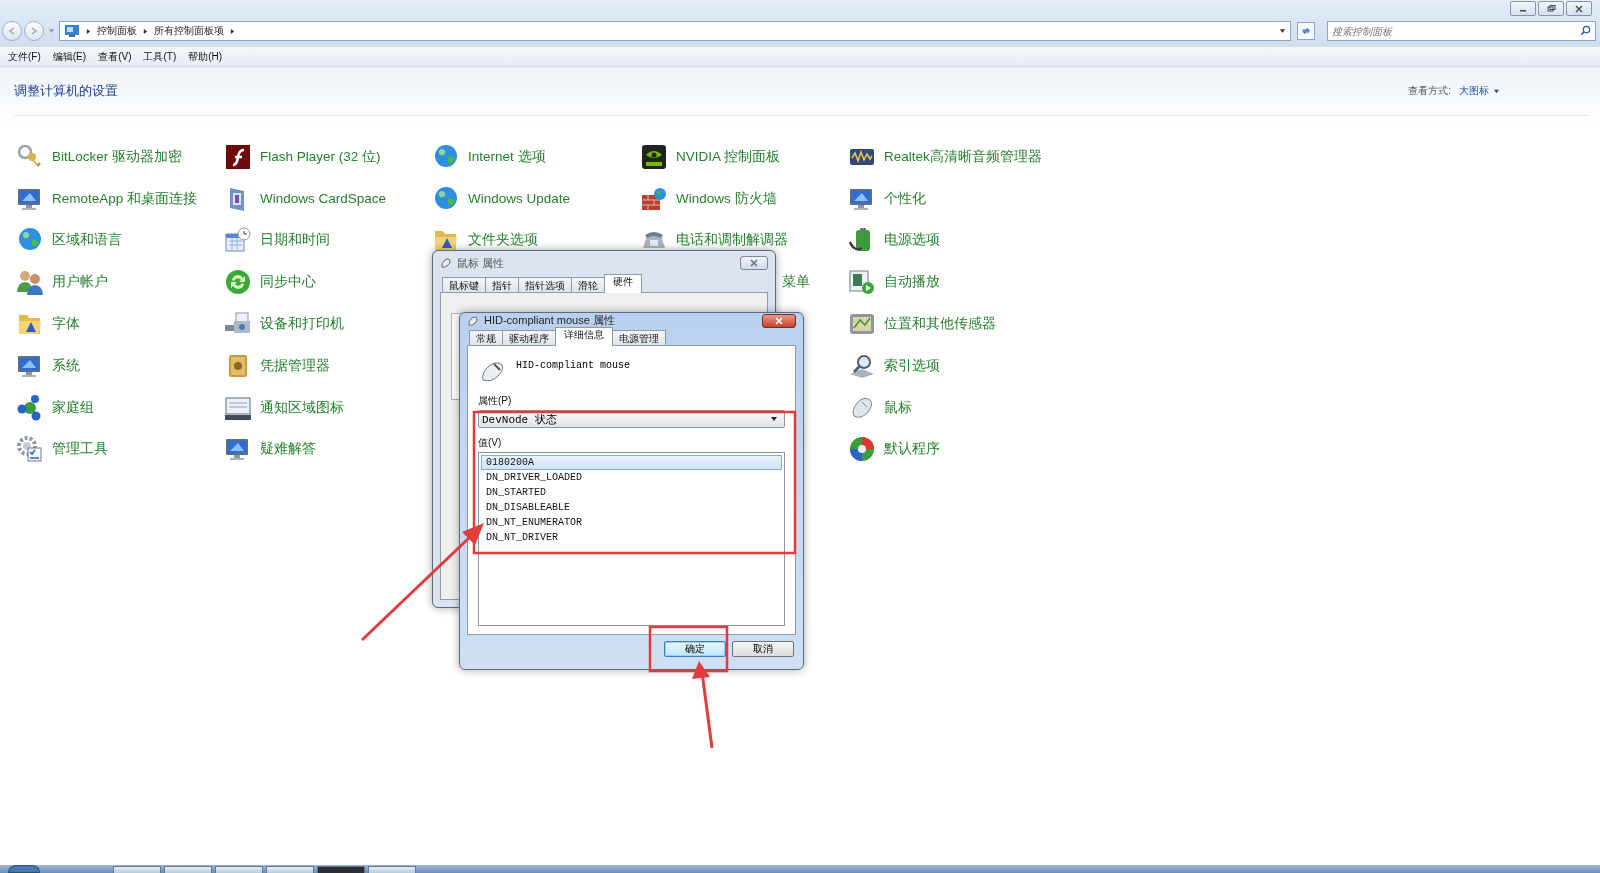  What do you see at coordinates (473, 320) in the screenshot?
I see `mouse-icon` at bounding box center [473, 320].